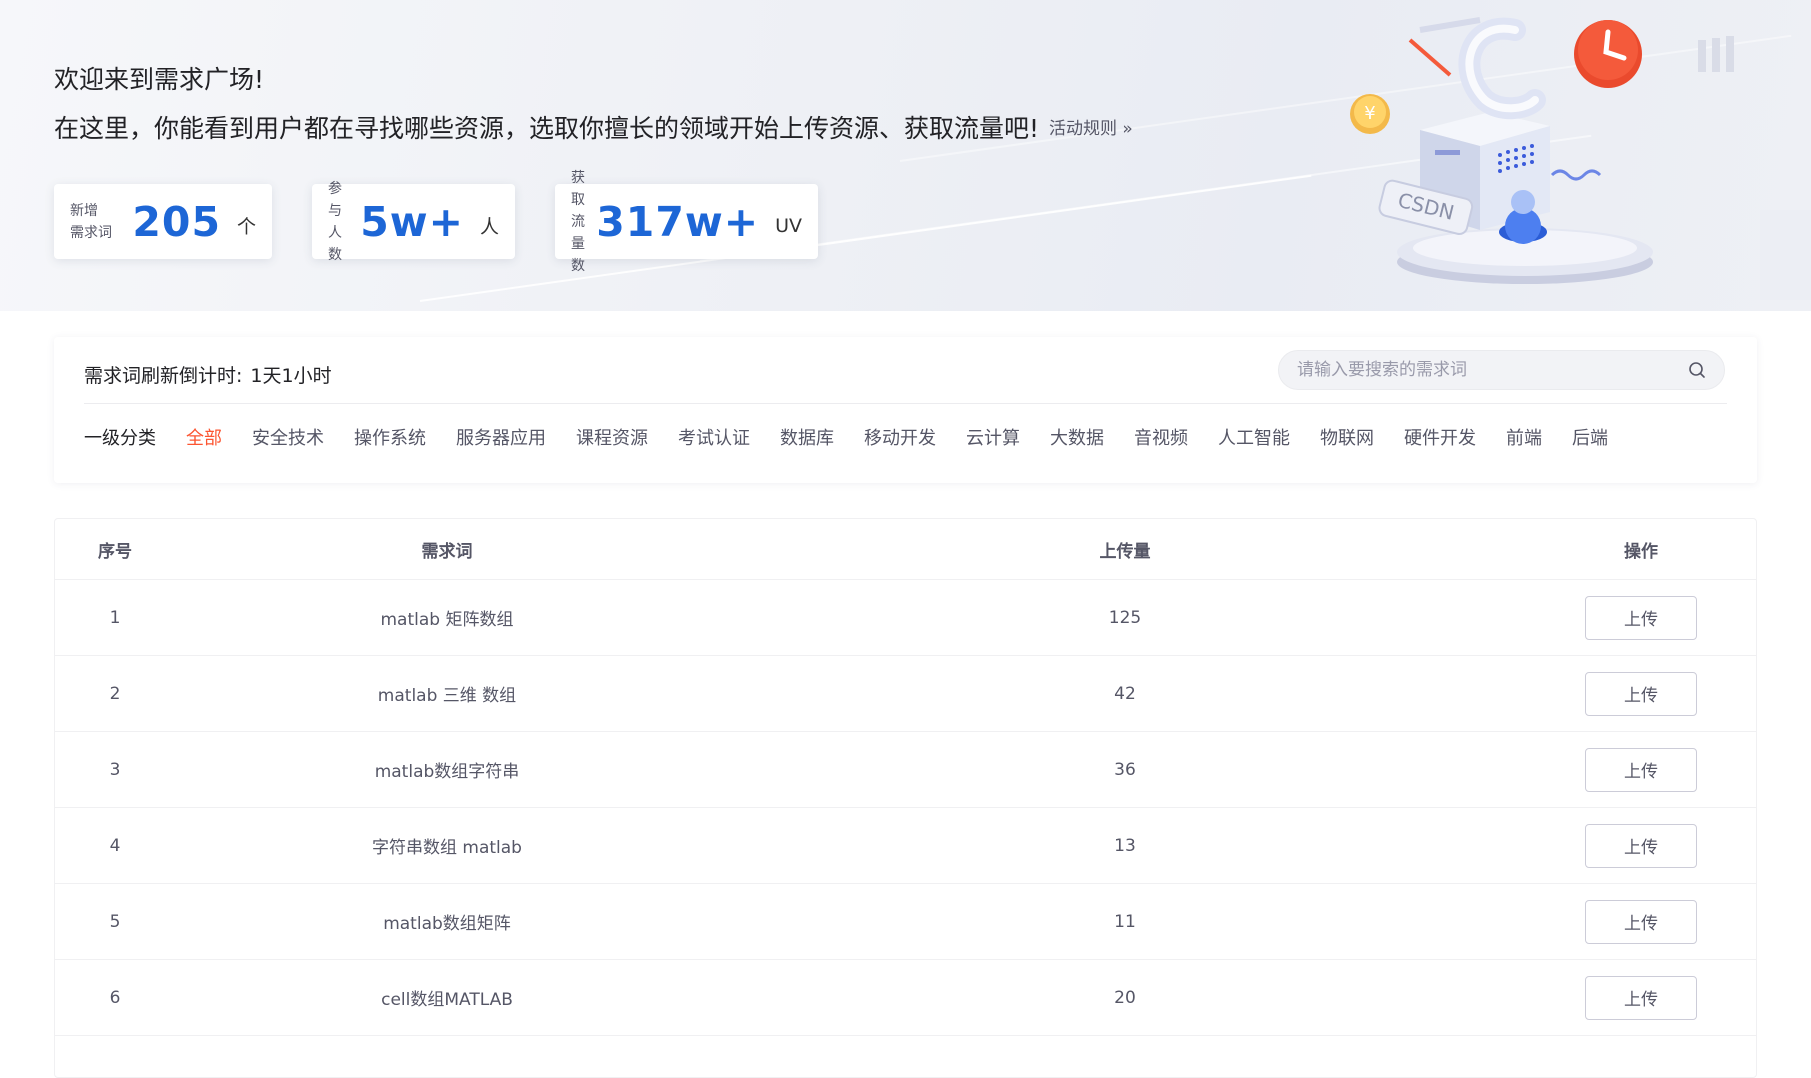  I want to click on row-uploads: 13, so click(1125, 845).